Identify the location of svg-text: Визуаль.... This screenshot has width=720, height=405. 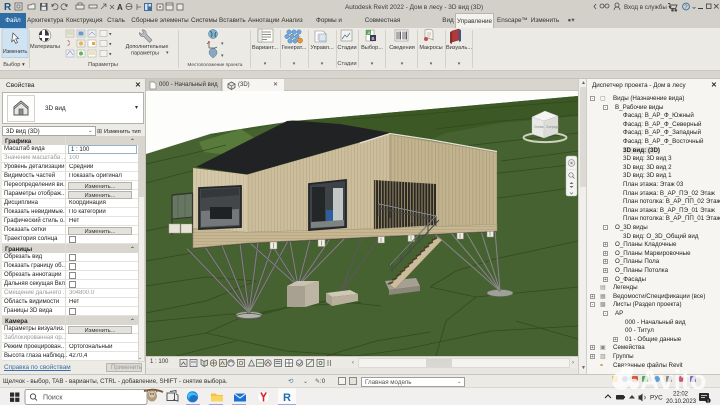
(459, 48).